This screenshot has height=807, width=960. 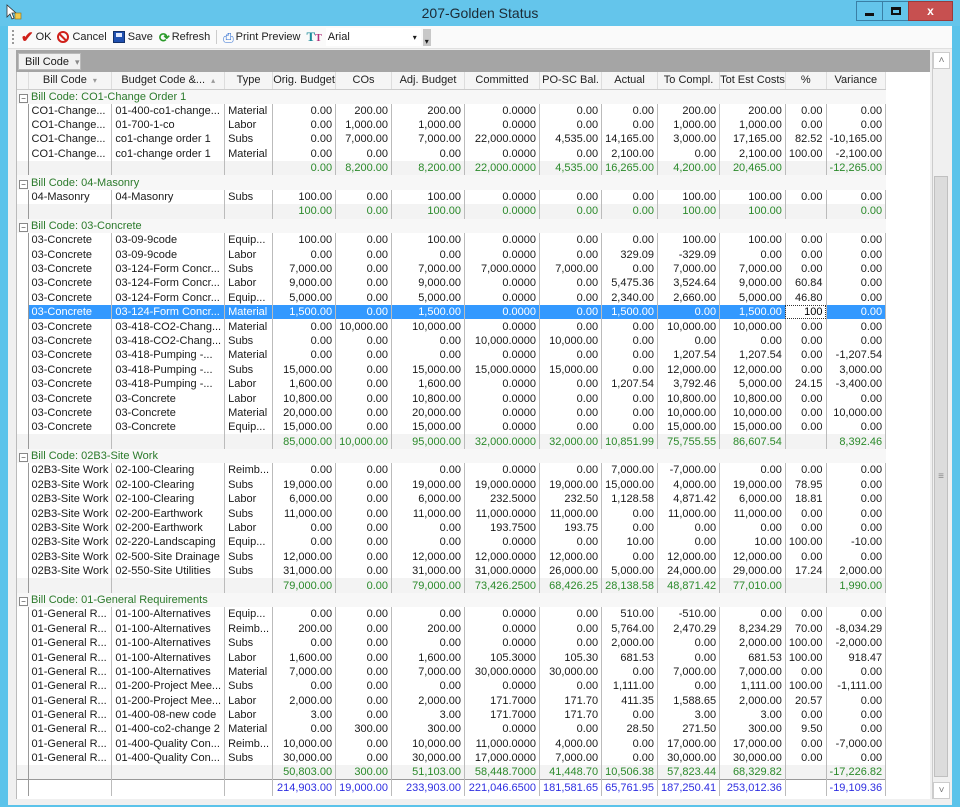 What do you see at coordinates (689, 657) in the screenshot?
I see `cell-to-compl: 0.00` at bounding box center [689, 657].